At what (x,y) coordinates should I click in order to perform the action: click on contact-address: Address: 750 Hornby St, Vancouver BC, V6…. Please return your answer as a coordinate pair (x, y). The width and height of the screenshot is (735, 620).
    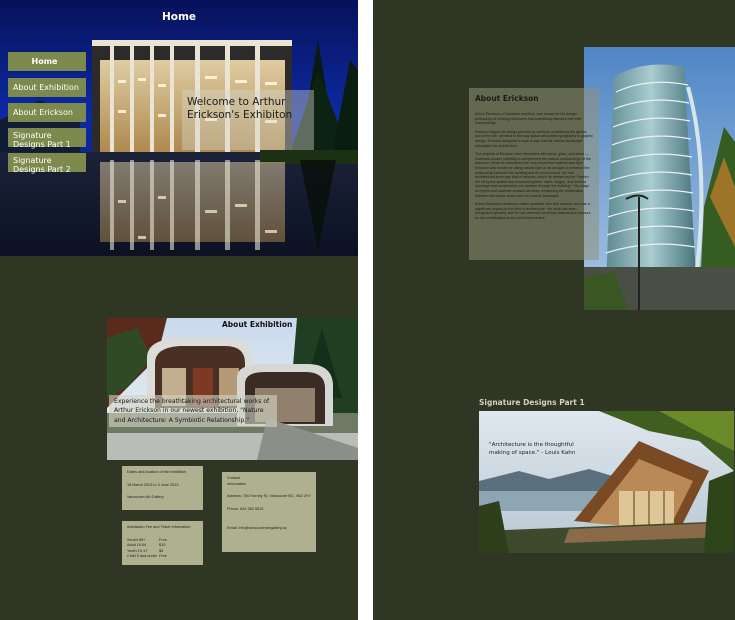
    Looking at the image, I should click on (269, 496).